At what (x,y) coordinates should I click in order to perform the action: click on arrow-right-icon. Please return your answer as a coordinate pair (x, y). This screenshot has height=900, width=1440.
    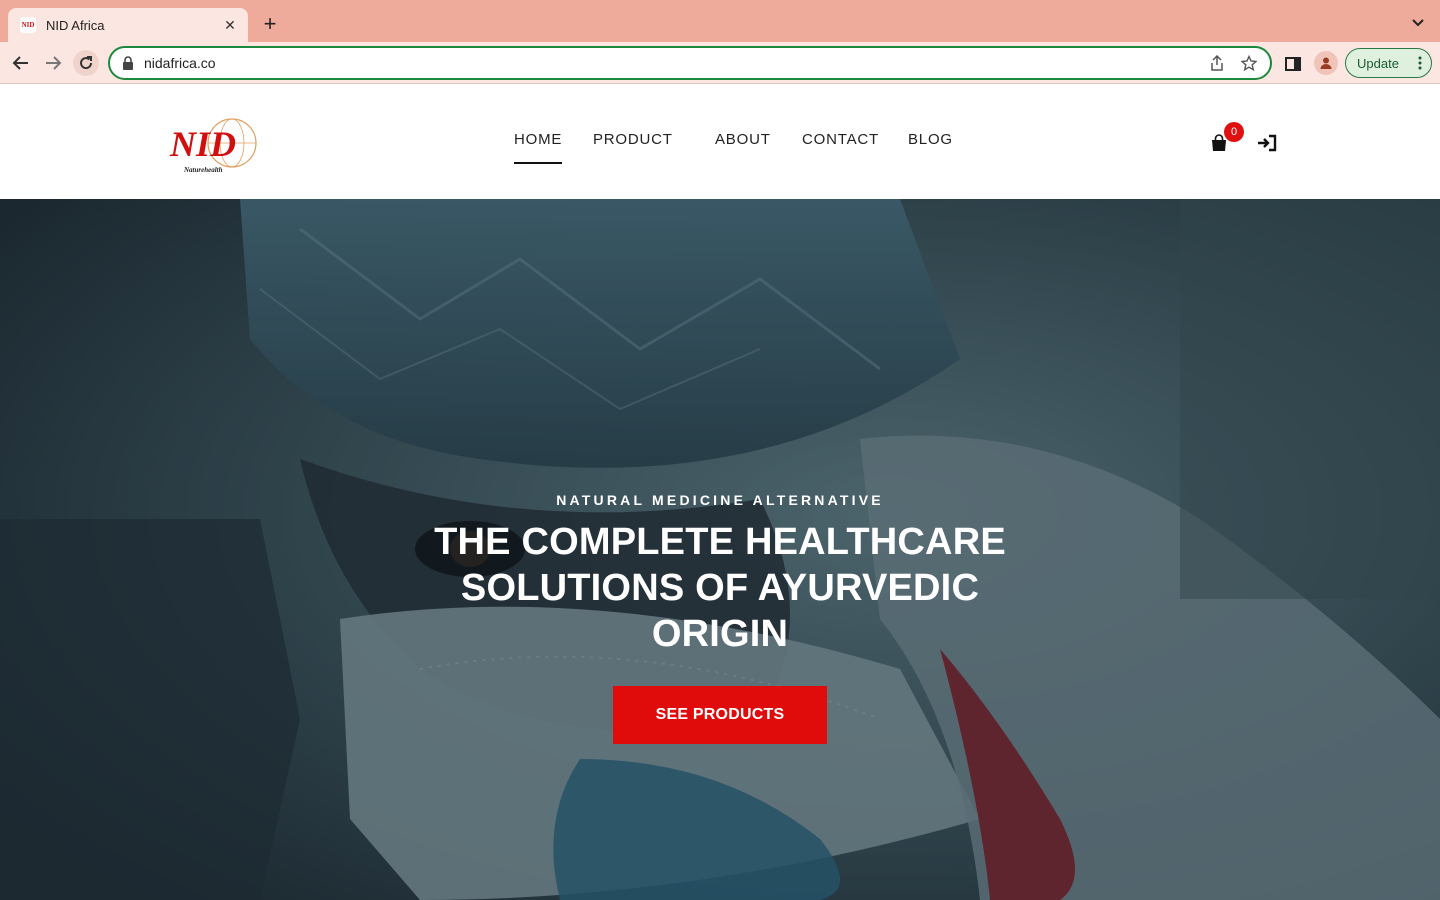
    Looking at the image, I should click on (54, 63).